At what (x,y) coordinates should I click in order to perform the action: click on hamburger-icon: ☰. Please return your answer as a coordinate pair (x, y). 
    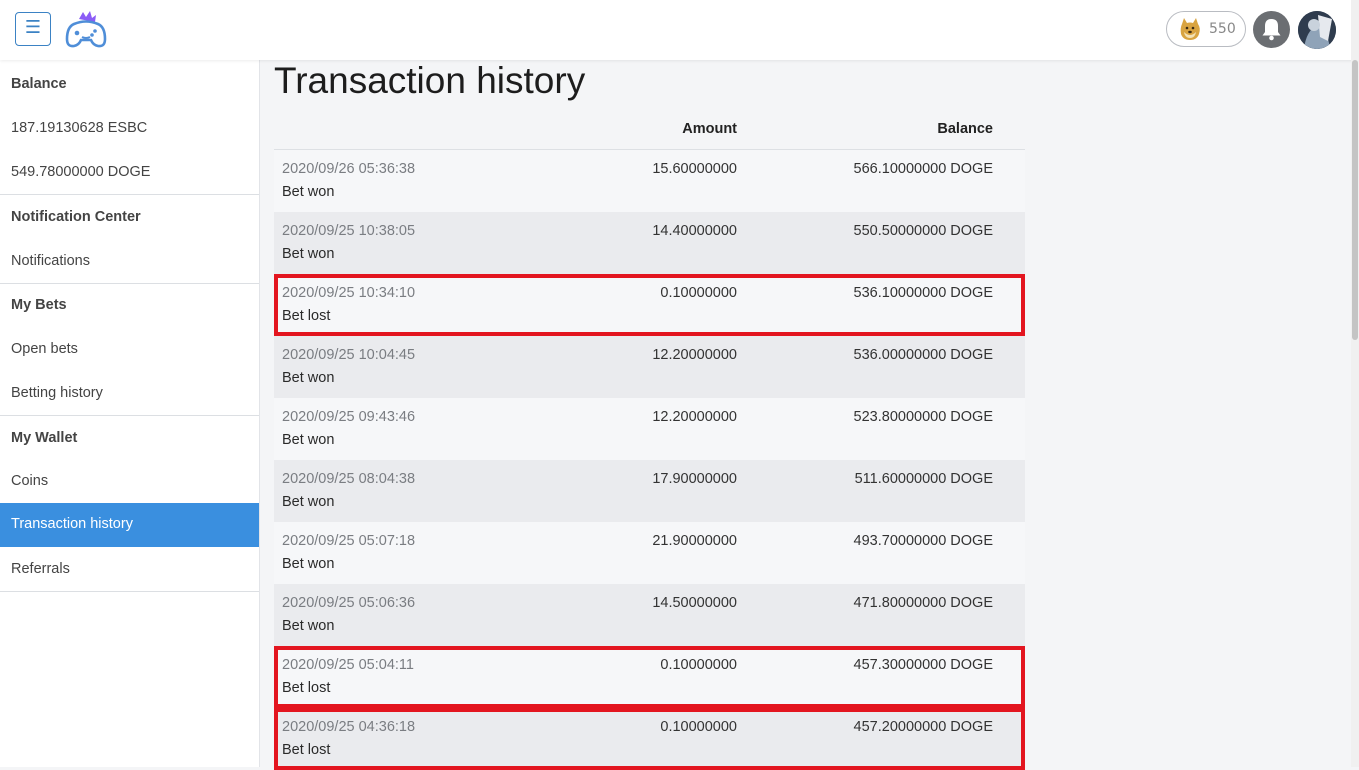
    Looking at the image, I should click on (33, 27).